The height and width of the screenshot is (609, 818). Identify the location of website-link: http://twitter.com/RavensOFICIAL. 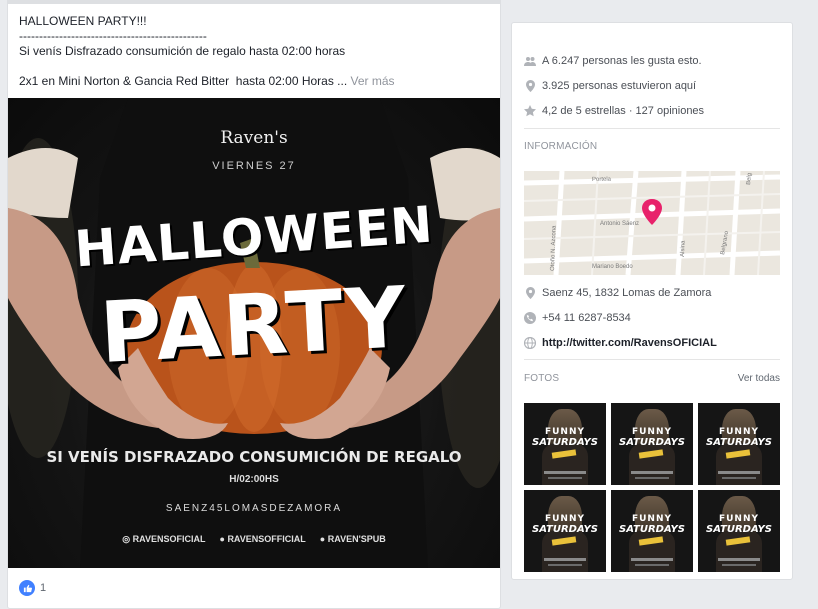
(629, 343).